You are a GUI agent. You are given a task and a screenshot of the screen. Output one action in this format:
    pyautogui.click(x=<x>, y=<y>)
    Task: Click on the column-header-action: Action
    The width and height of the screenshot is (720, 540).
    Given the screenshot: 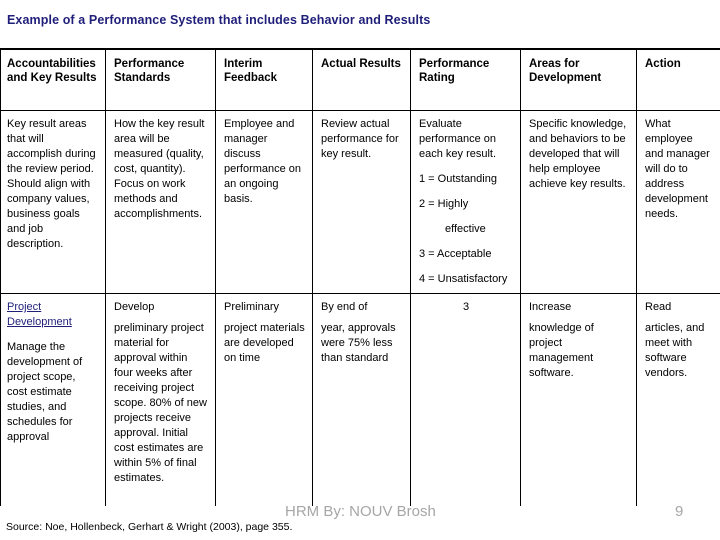 What is the action you would take?
    pyautogui.click(x=678, y=79)
    